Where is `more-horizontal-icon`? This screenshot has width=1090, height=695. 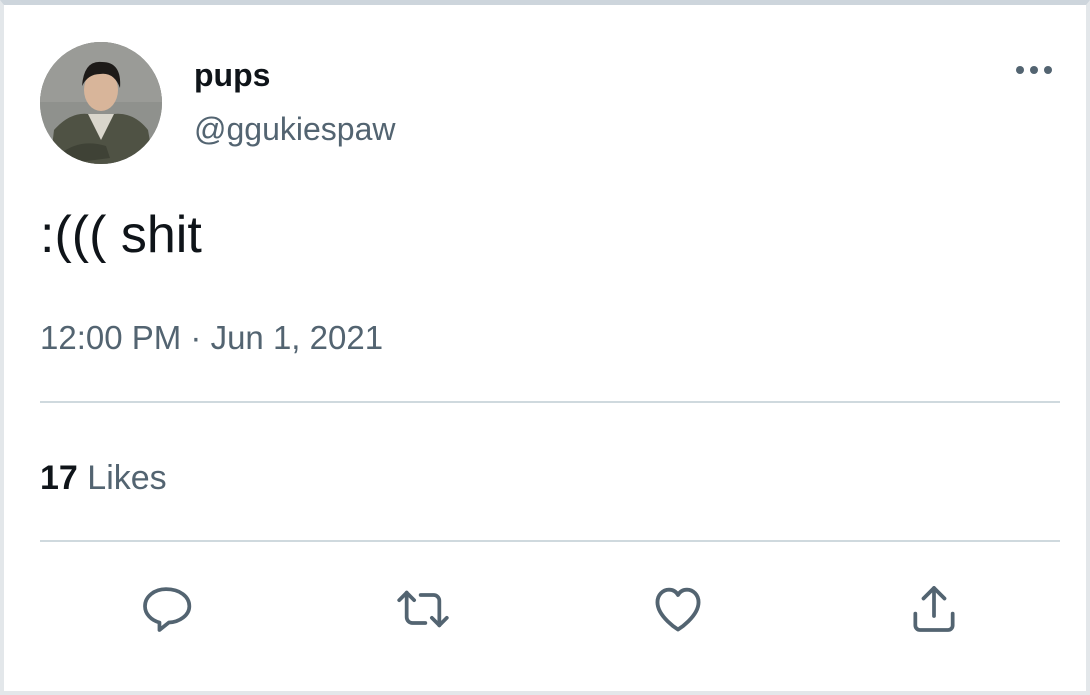
more-horizontal-icon is located at coordinates (1034, 70).